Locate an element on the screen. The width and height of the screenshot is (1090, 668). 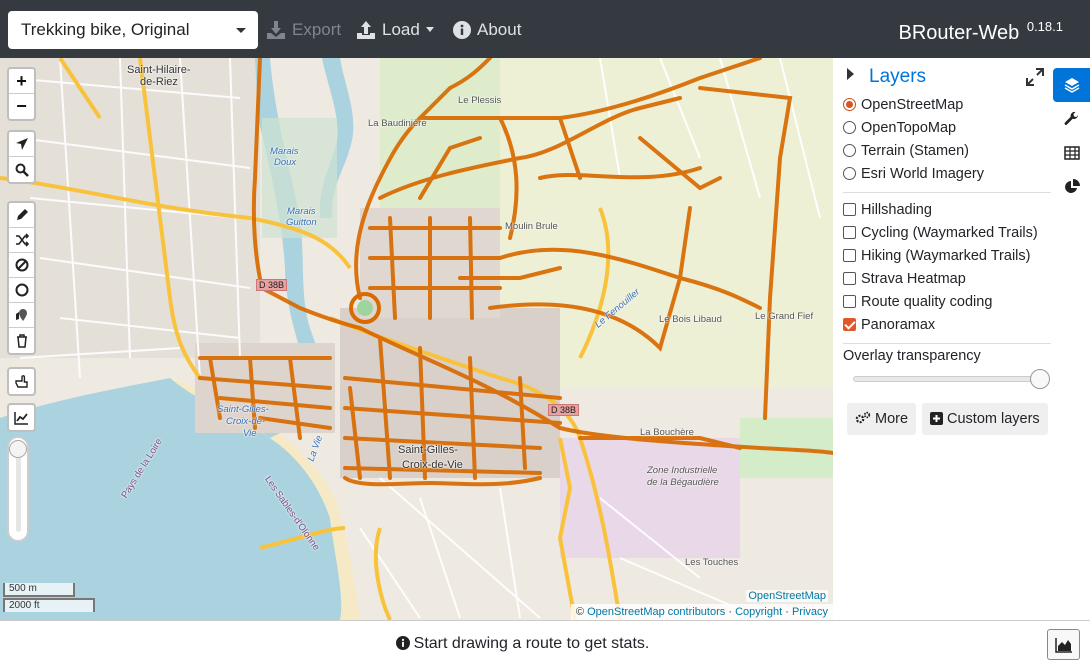
delete-route-button is located at coordinates (21, 340).